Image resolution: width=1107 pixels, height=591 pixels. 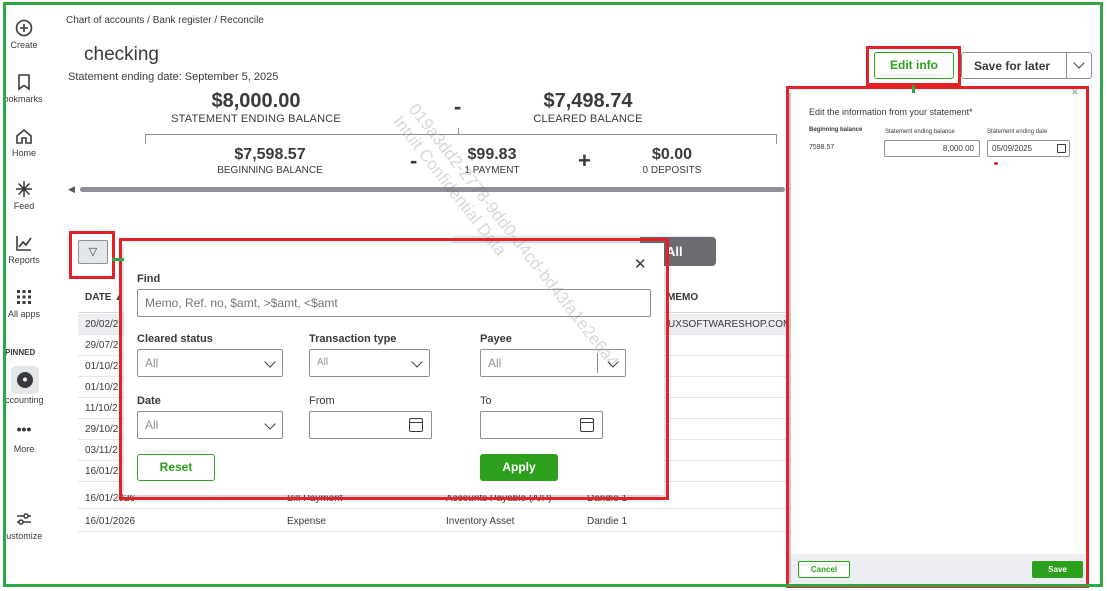 I want to click on cleared-balance-label: CLEARED BALANCE, so click(x=588, y=119).